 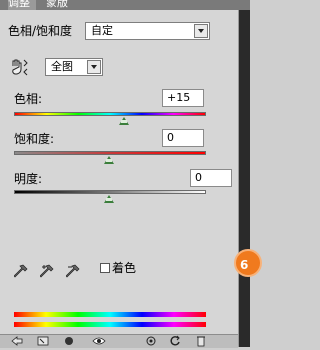 I want to click on clip-layer-icon, so click(x=69, y=341).